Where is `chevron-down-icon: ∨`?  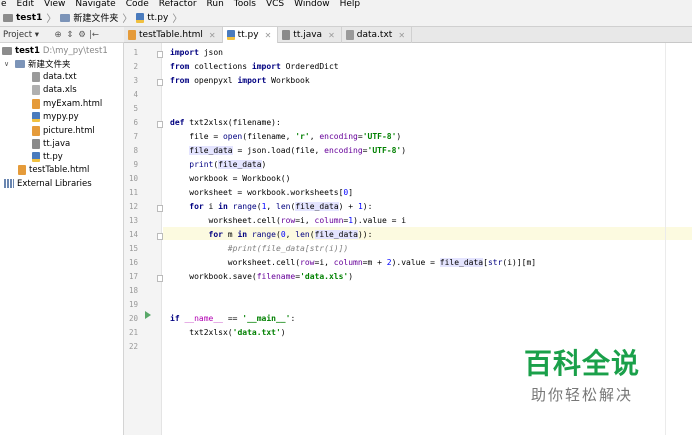 chevron-down-icon: ∨ is located at coordinates (8, 64).